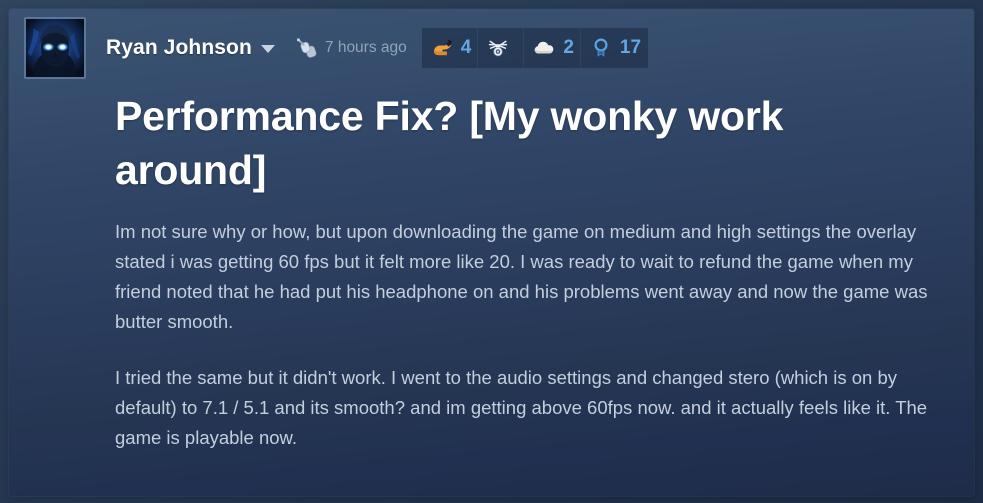  I want to click on award-list: 4 2 17, so click(535, 47).